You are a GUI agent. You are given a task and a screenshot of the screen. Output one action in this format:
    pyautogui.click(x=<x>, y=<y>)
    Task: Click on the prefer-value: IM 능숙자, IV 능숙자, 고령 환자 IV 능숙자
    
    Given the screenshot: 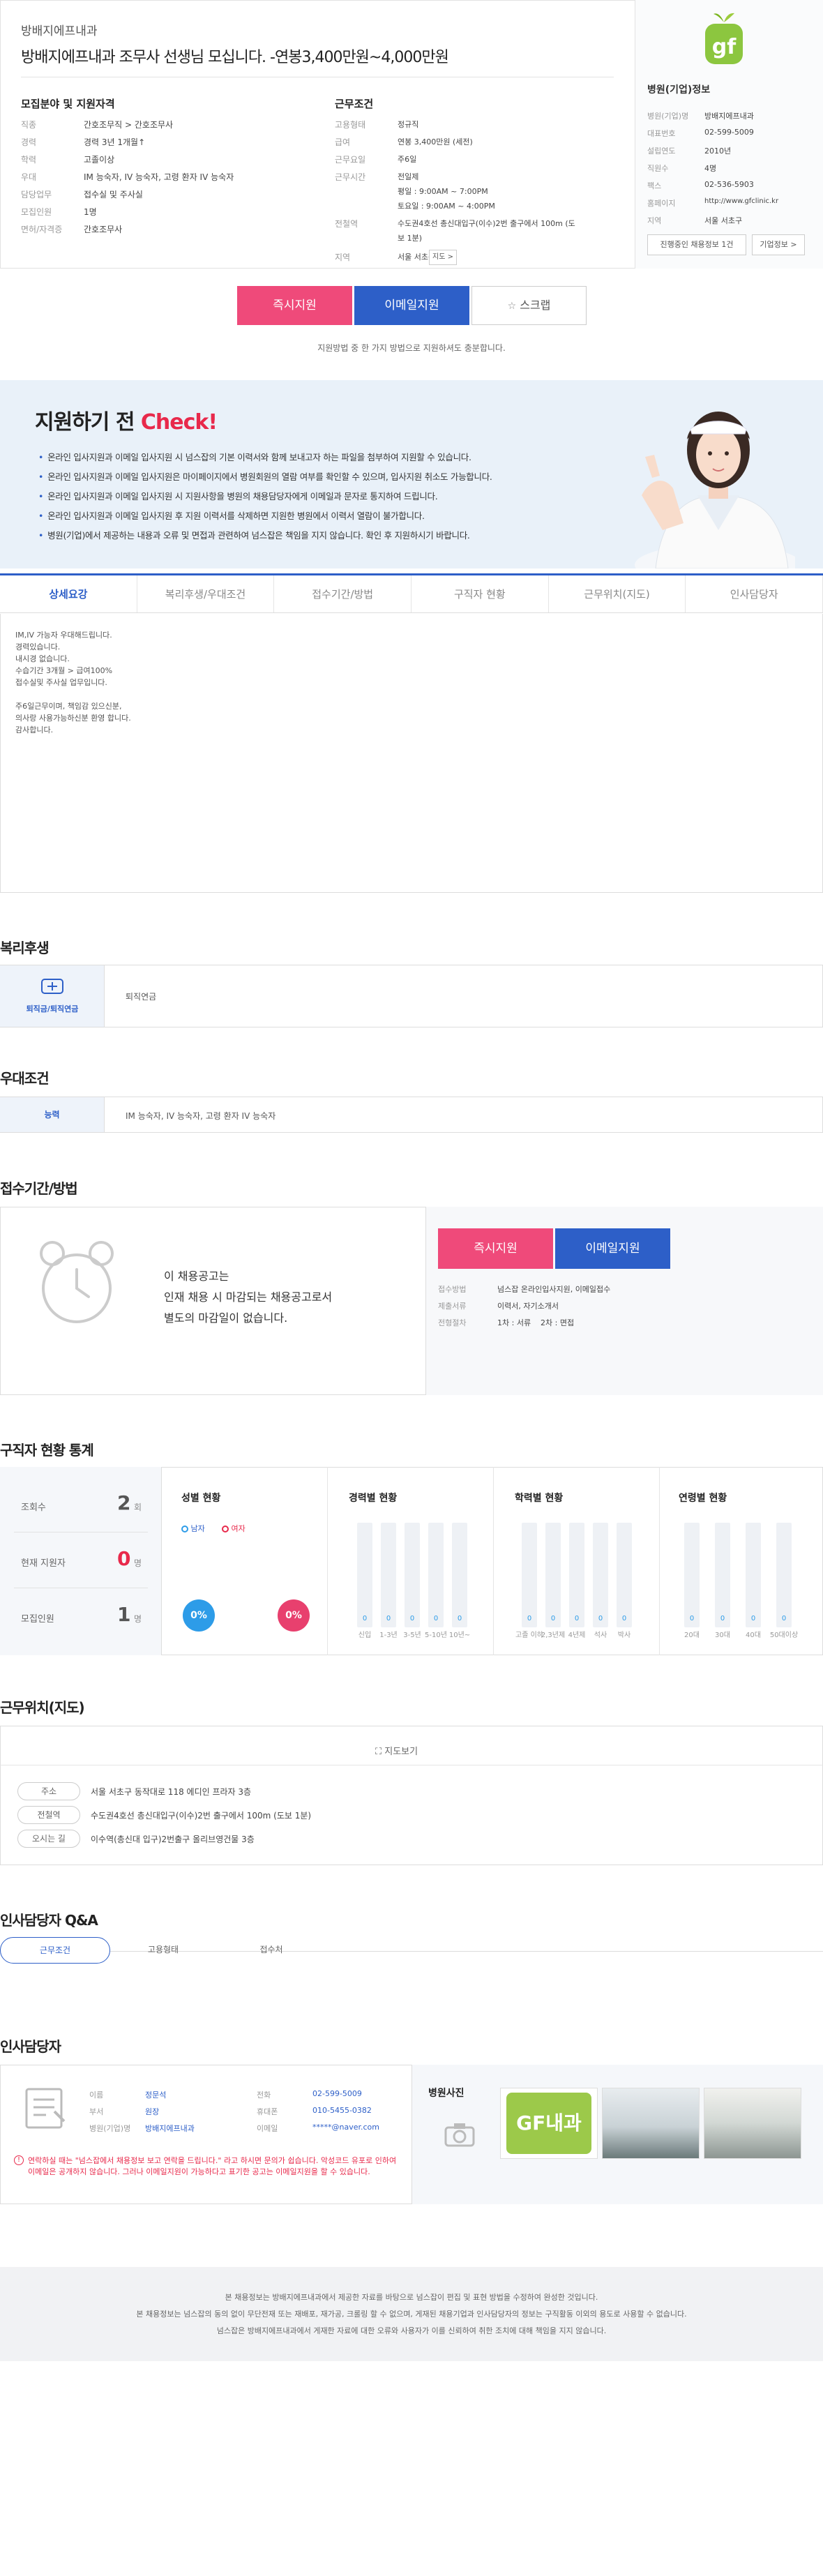 What is the action you would take?
    pyautogui.click(x=201, y=1116)
    